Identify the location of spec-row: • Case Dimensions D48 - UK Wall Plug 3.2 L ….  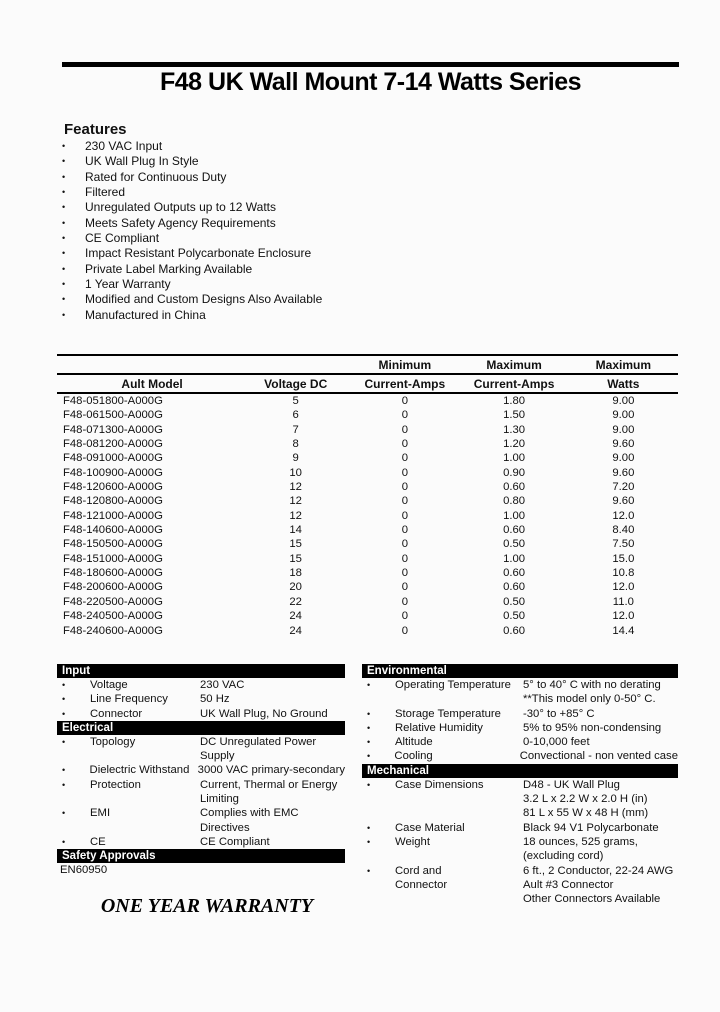
(520, 799).